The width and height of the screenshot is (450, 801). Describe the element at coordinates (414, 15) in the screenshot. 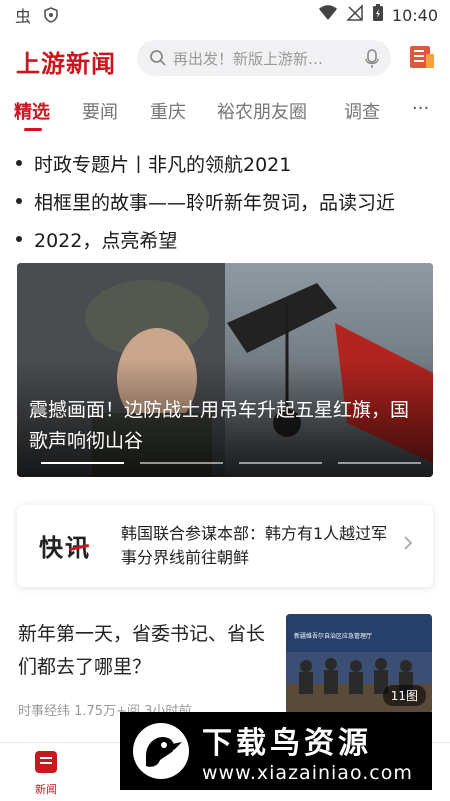

I see `clock-time: 10:40` at that location.